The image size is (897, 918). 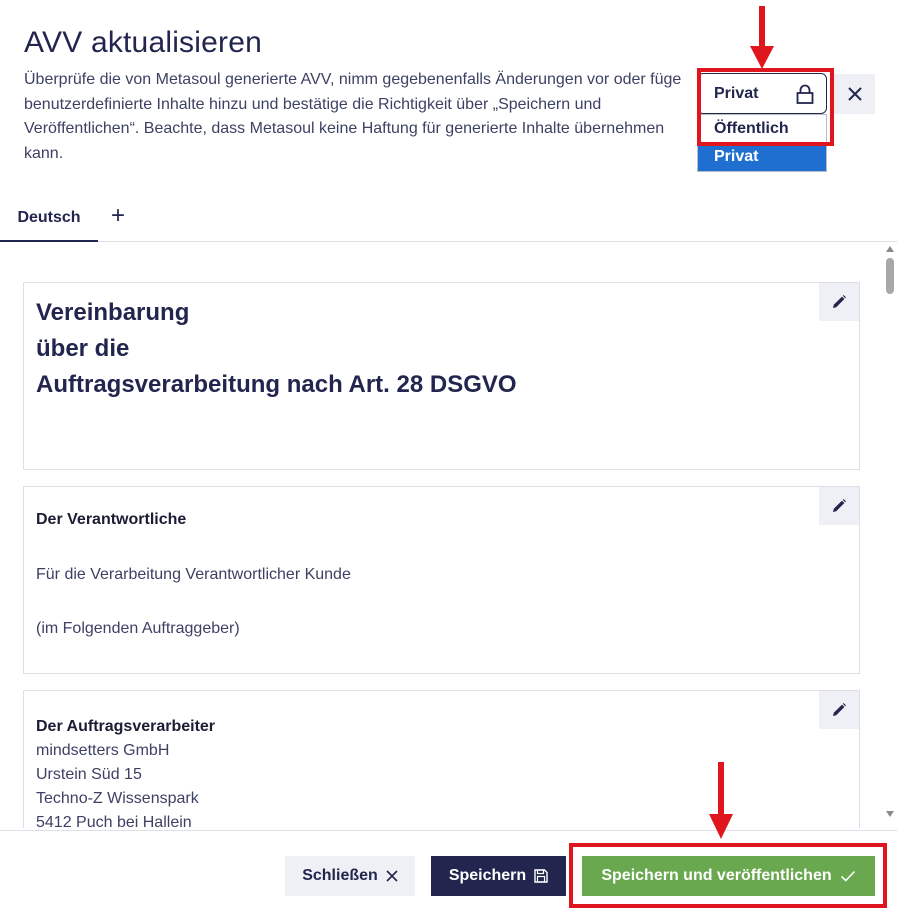 I want to click on save-and-publish-label: Speichern und veröffentlichen, so click(x=716, y=875).